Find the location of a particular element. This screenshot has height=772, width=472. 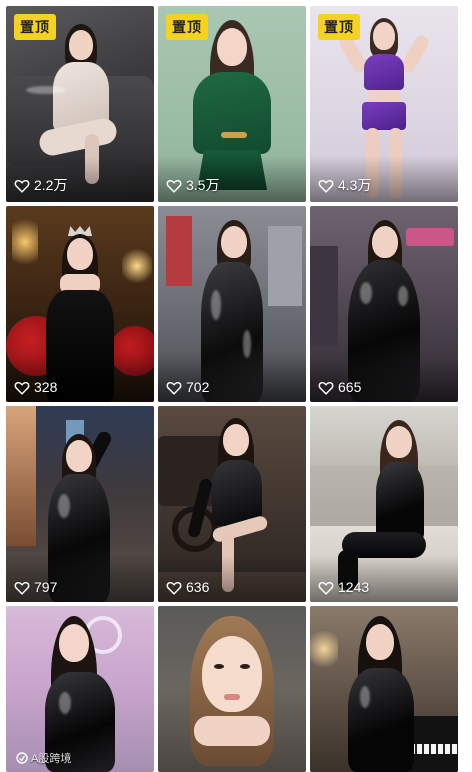

like-count-value: 2.2万 is located at coordinates (51, 185).